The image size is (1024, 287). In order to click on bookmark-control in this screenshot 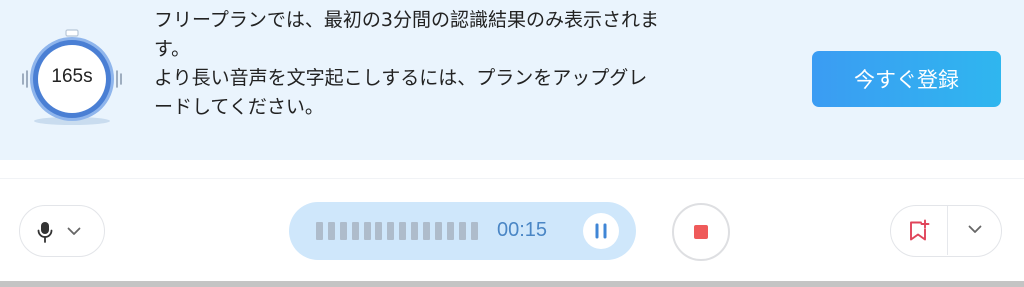, I will do `click(946, 231)`.